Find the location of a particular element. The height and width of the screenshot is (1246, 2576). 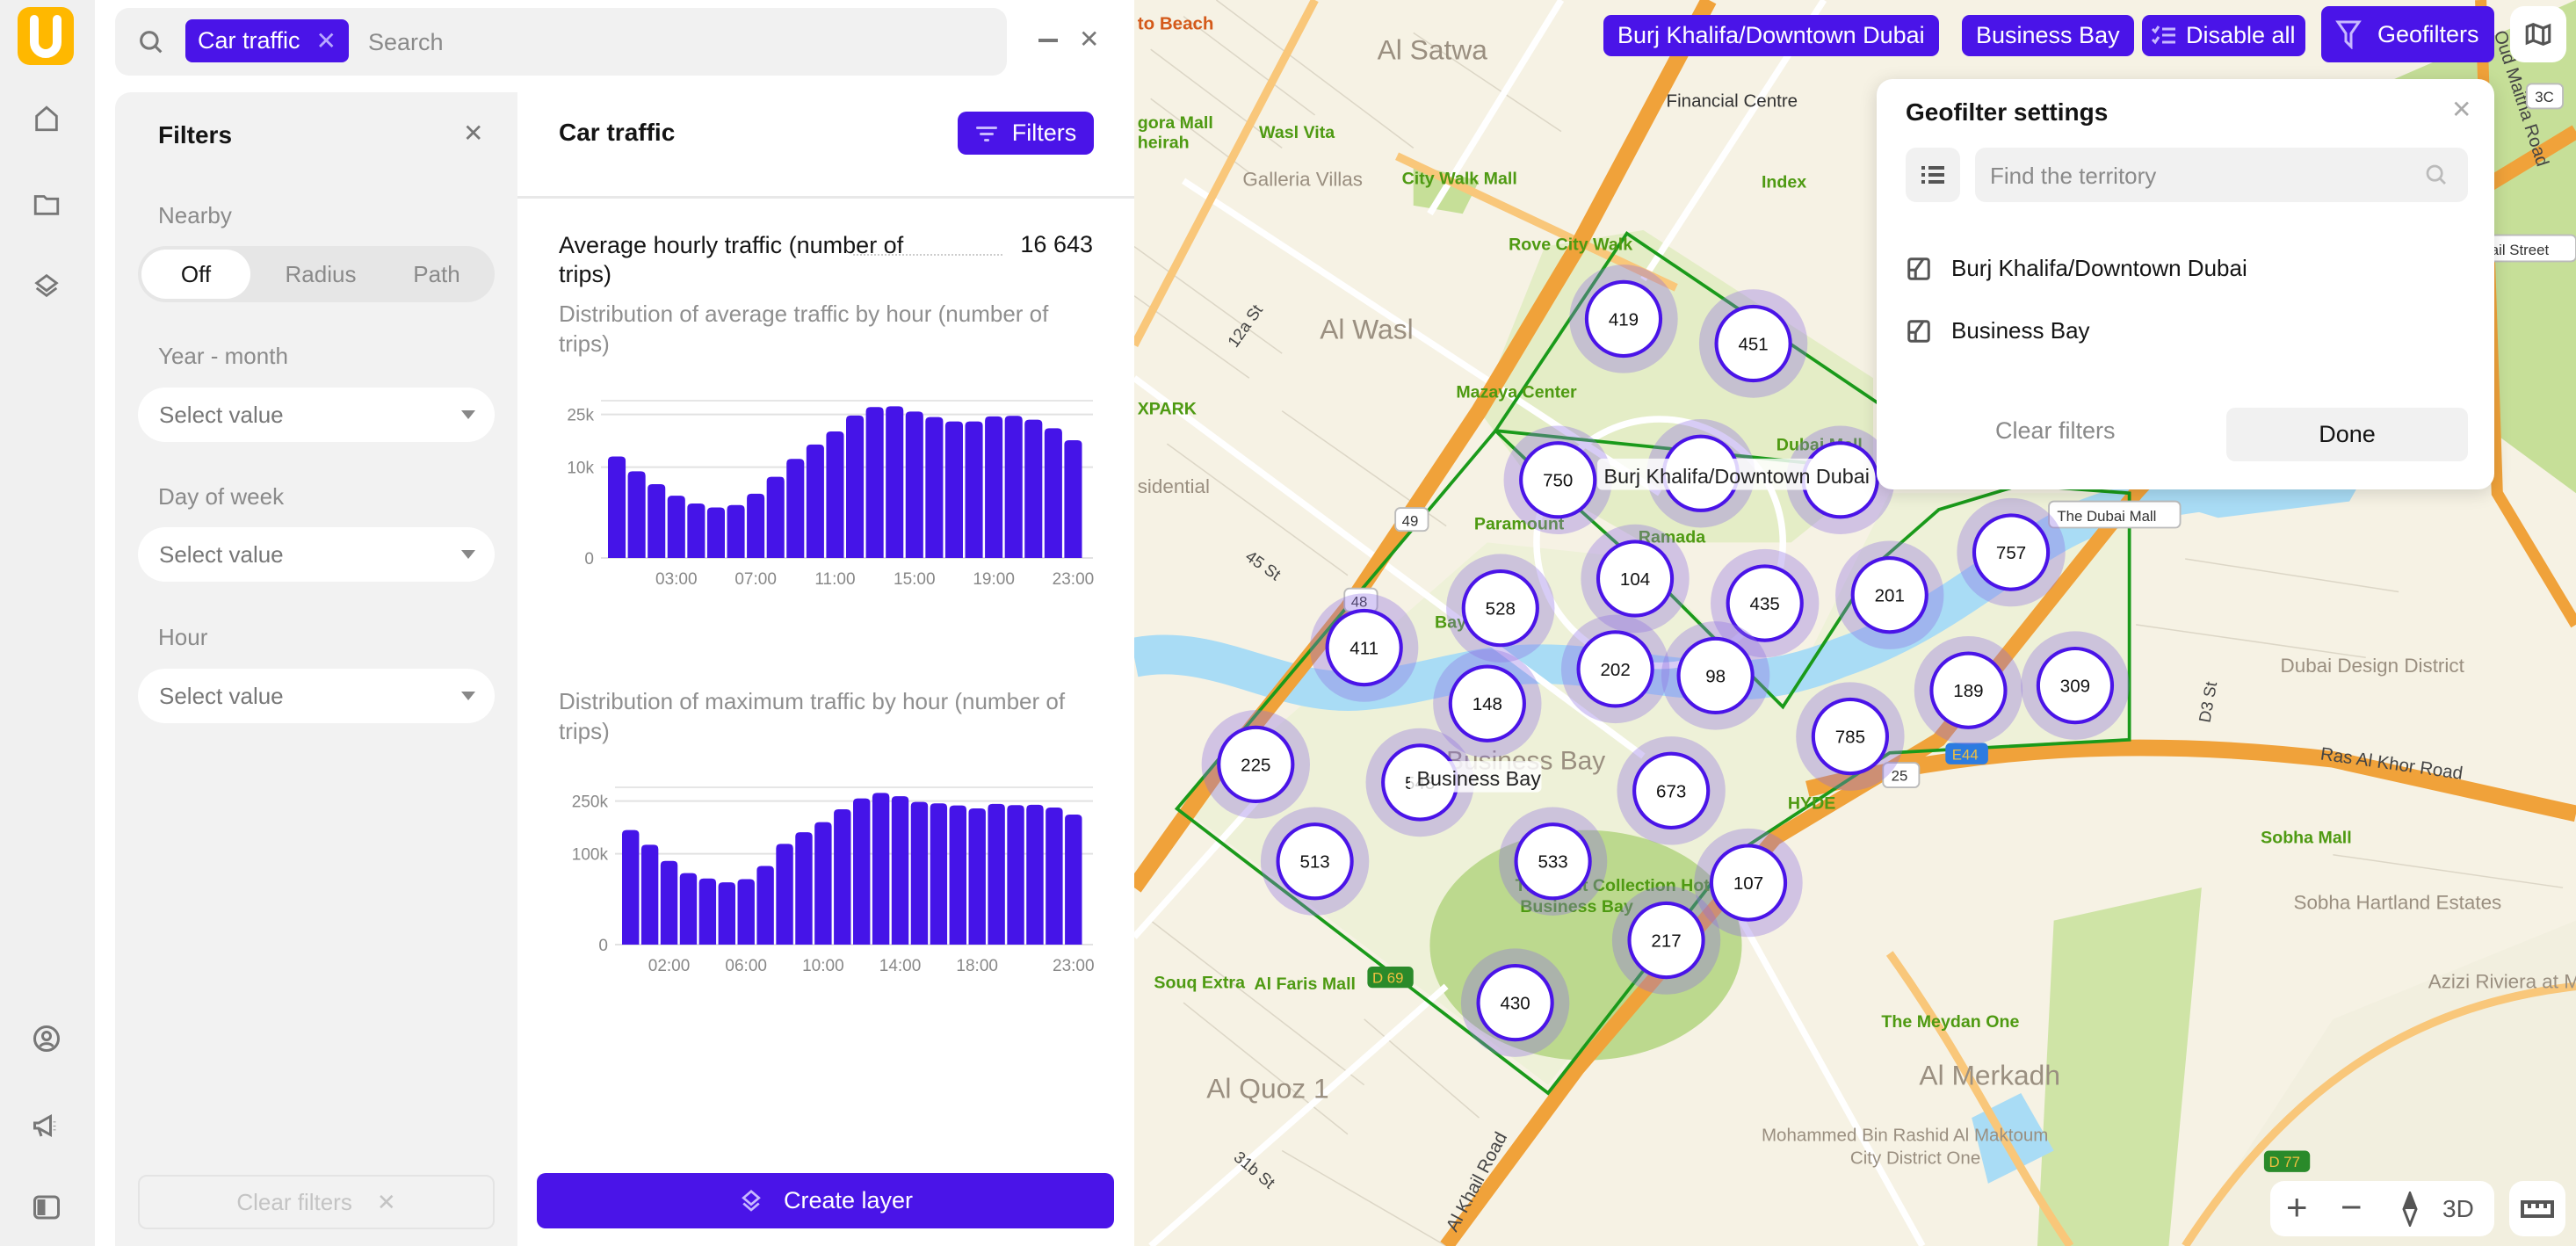

done-button: Done is located at coordinates (2347, 434).